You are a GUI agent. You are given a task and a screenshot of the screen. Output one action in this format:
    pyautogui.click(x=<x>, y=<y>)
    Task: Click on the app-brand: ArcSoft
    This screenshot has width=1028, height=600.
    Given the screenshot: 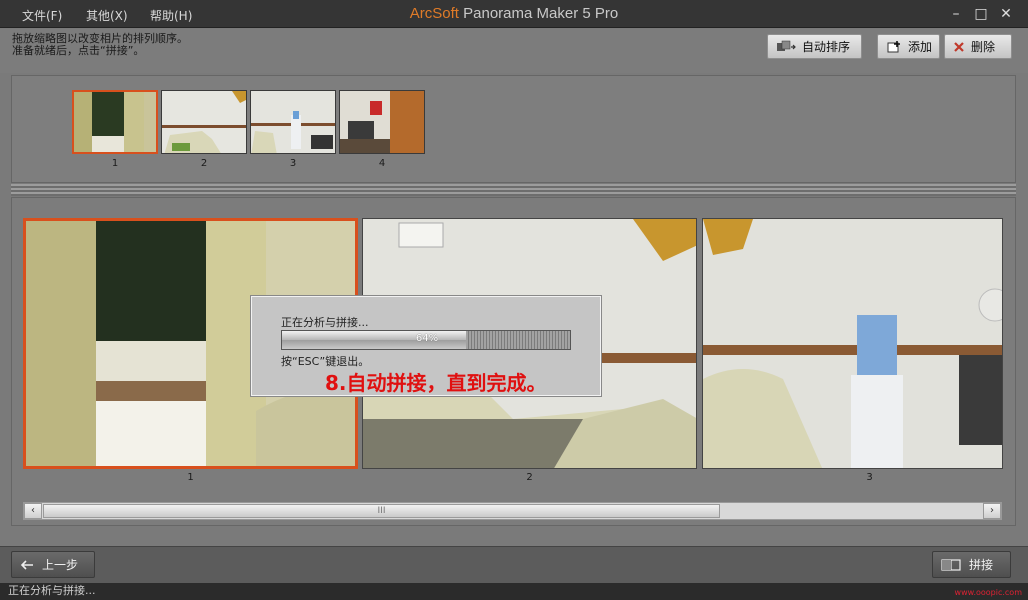 What is the action you would take?
    pyautogui.click(x=434, y=13)
    